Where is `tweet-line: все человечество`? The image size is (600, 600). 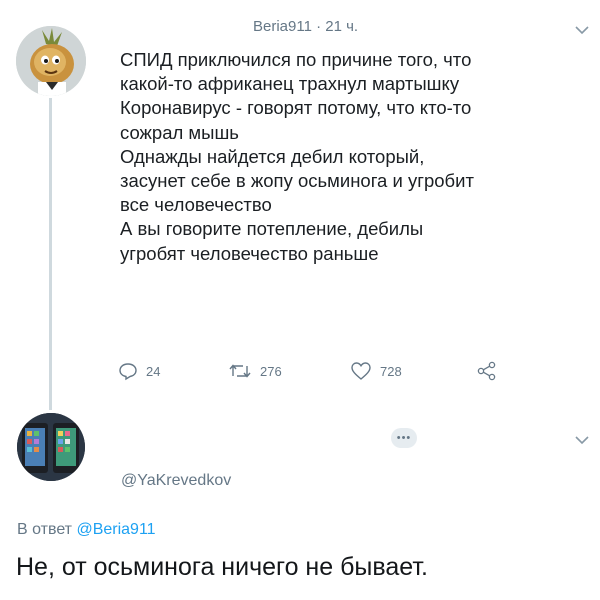
tweet-line: все человечество is located at coordinates (196, 205).